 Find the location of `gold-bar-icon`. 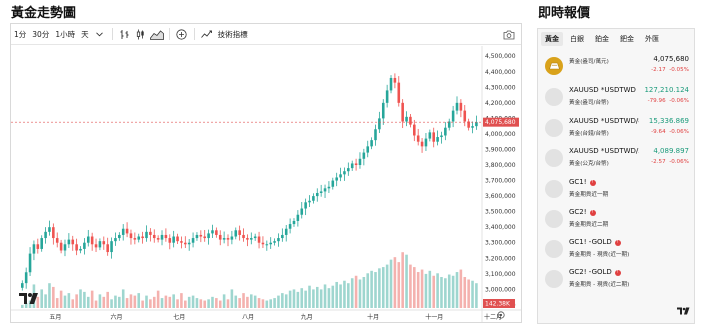

gold-bar-icon is located at coordinates (554, 66).